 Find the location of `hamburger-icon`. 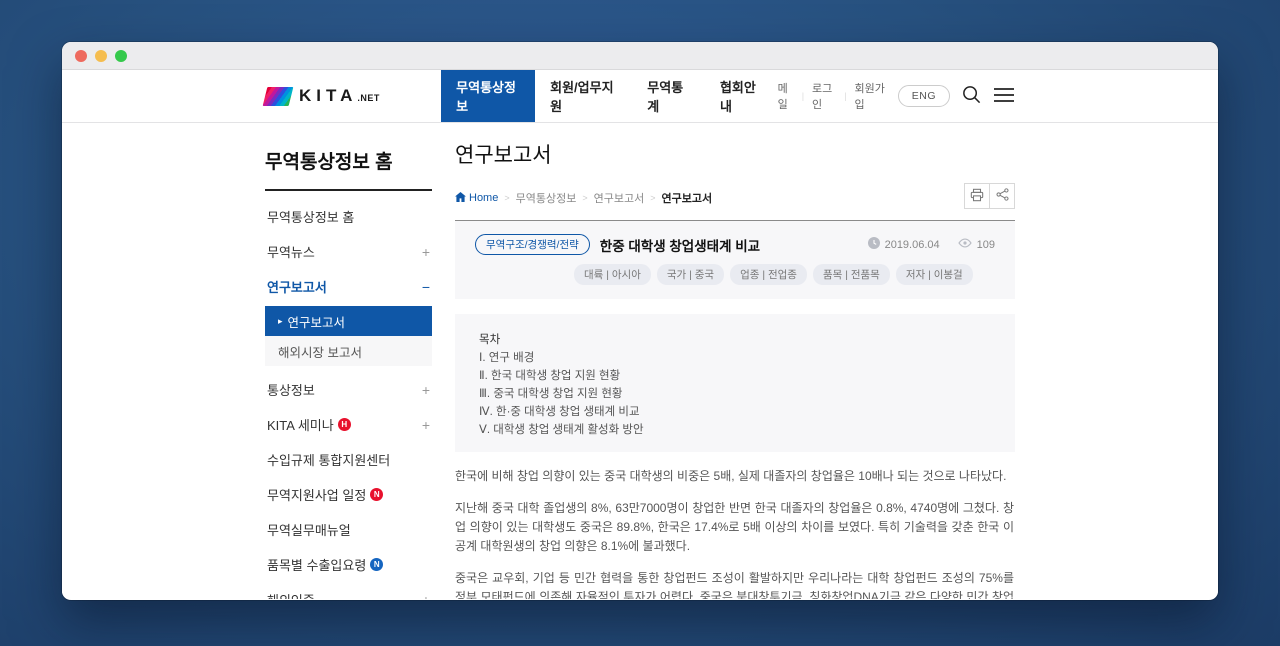

hamburger-icon is located at coordinates (1004, 96).